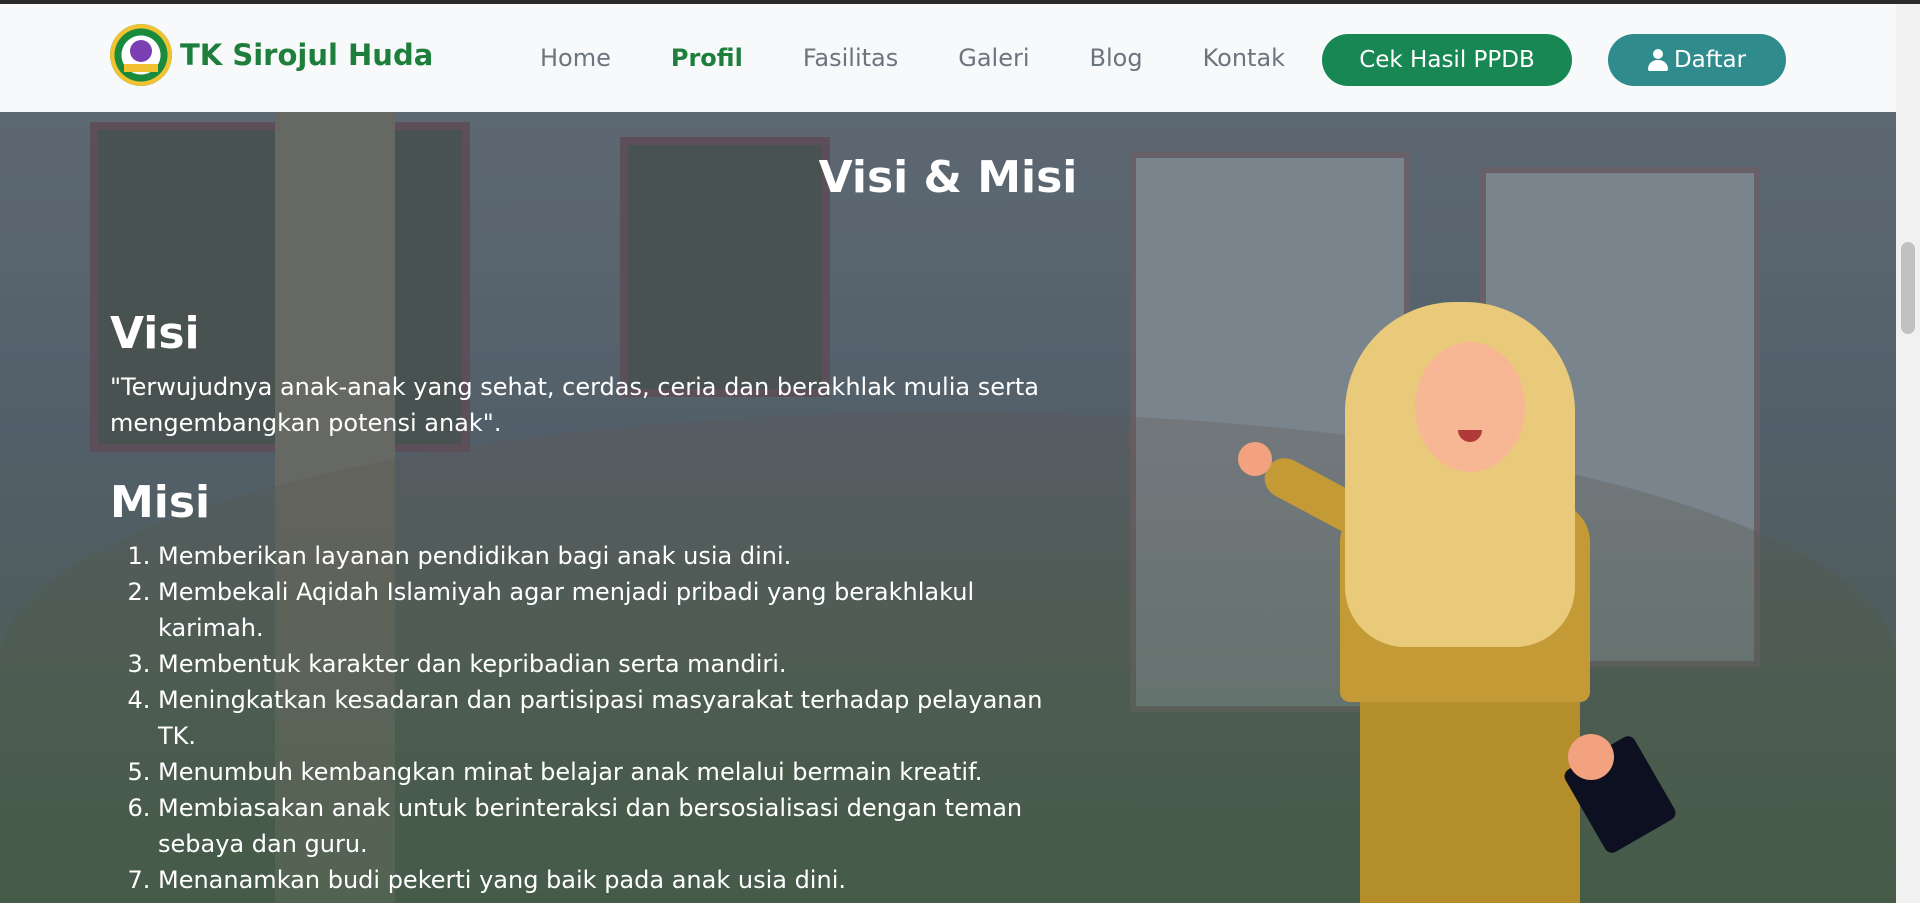 The width and height of the screenshot is (1920, 903). I want to click on page-scrollbar, so click(1908, 453).